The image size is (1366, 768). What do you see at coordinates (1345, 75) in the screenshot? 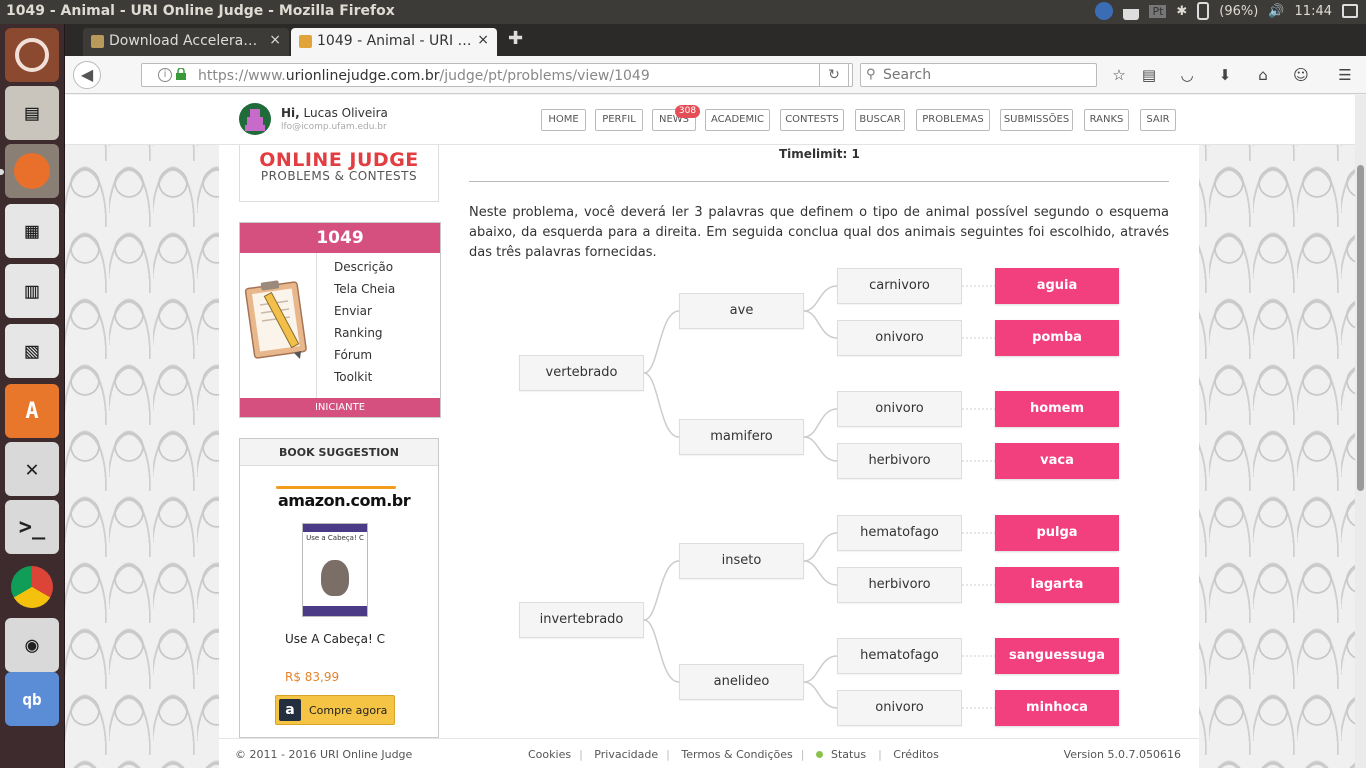
I see `hamburger-menu-icon: ☰` at bounding box center [1345, 75].